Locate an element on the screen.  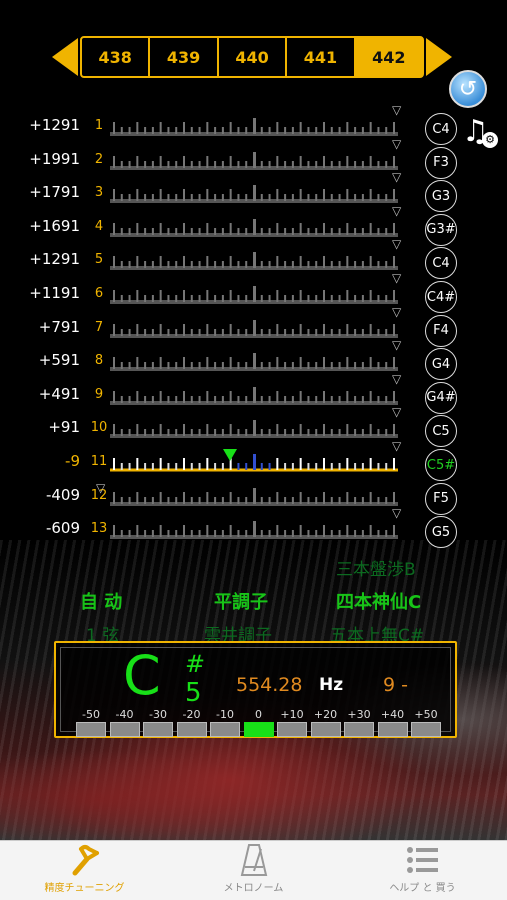
string-number: 11 is located at coordinates (99, 461).